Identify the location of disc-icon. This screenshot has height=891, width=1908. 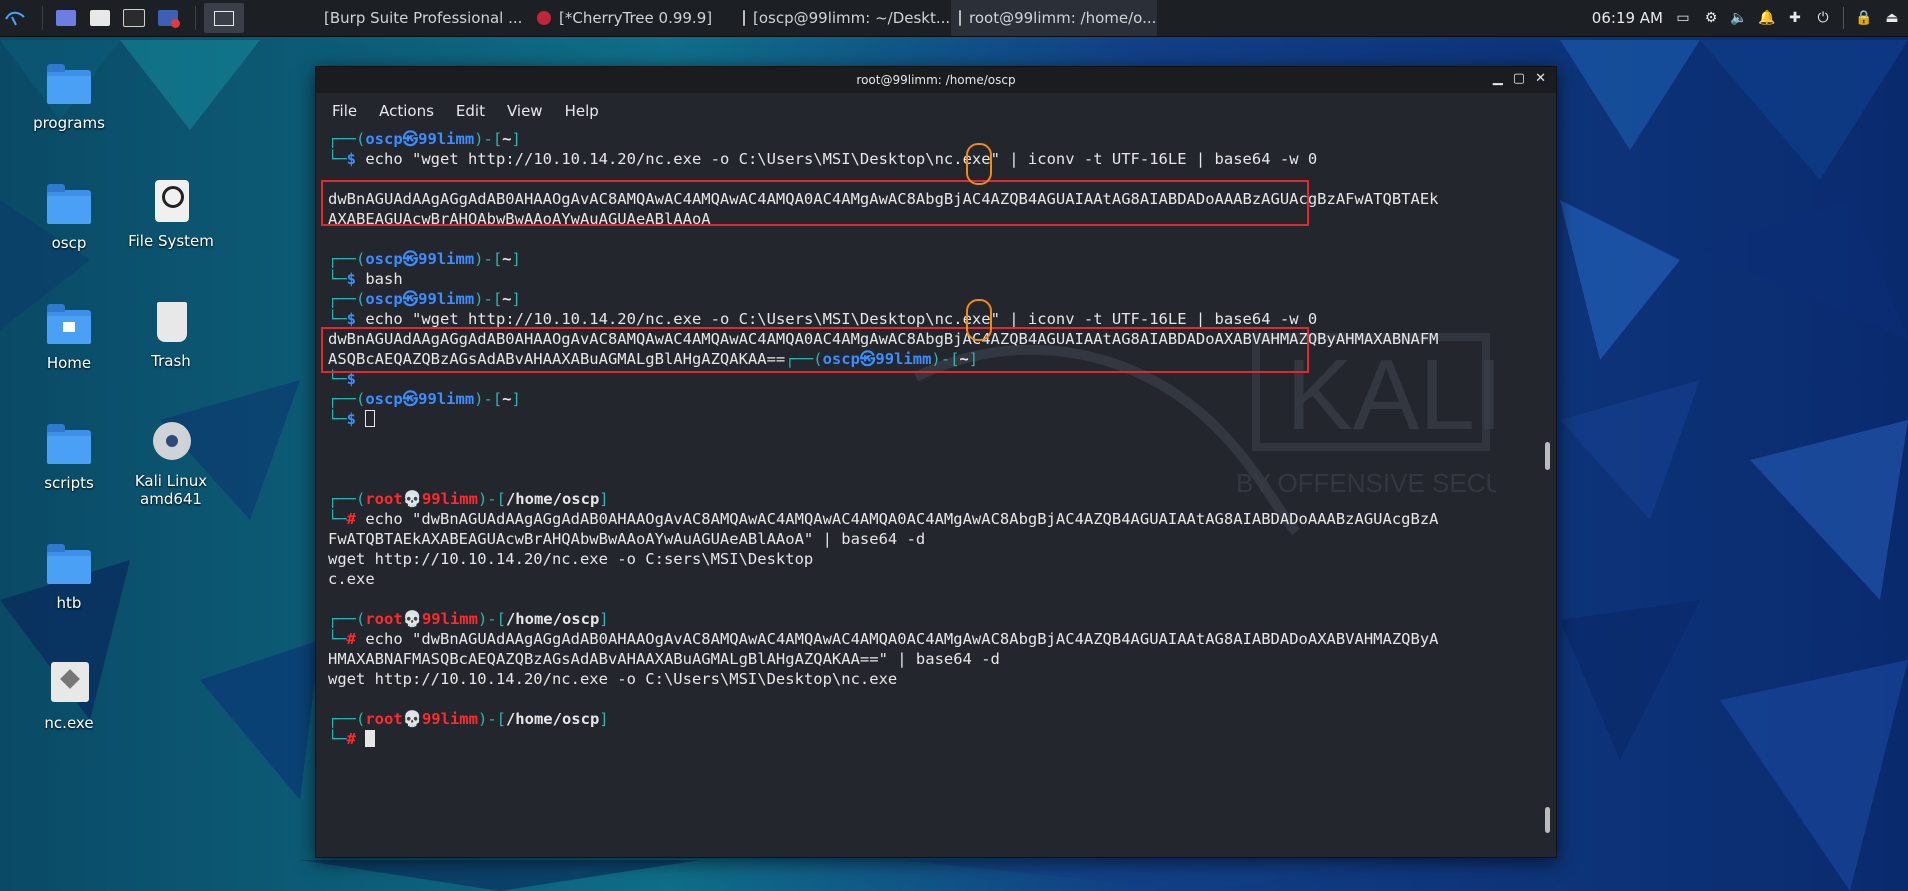
(171, 442).